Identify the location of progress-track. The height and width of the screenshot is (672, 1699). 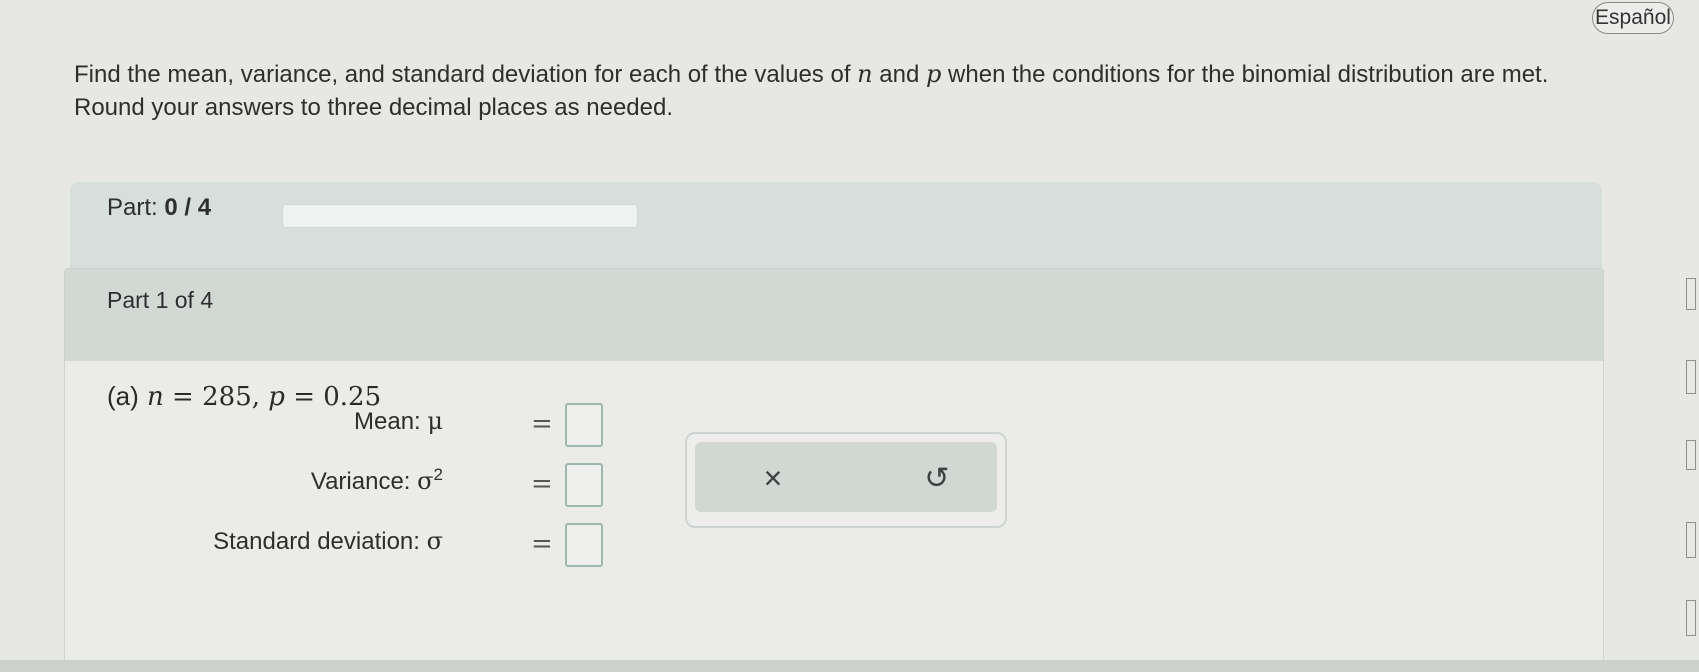
(460, 216).